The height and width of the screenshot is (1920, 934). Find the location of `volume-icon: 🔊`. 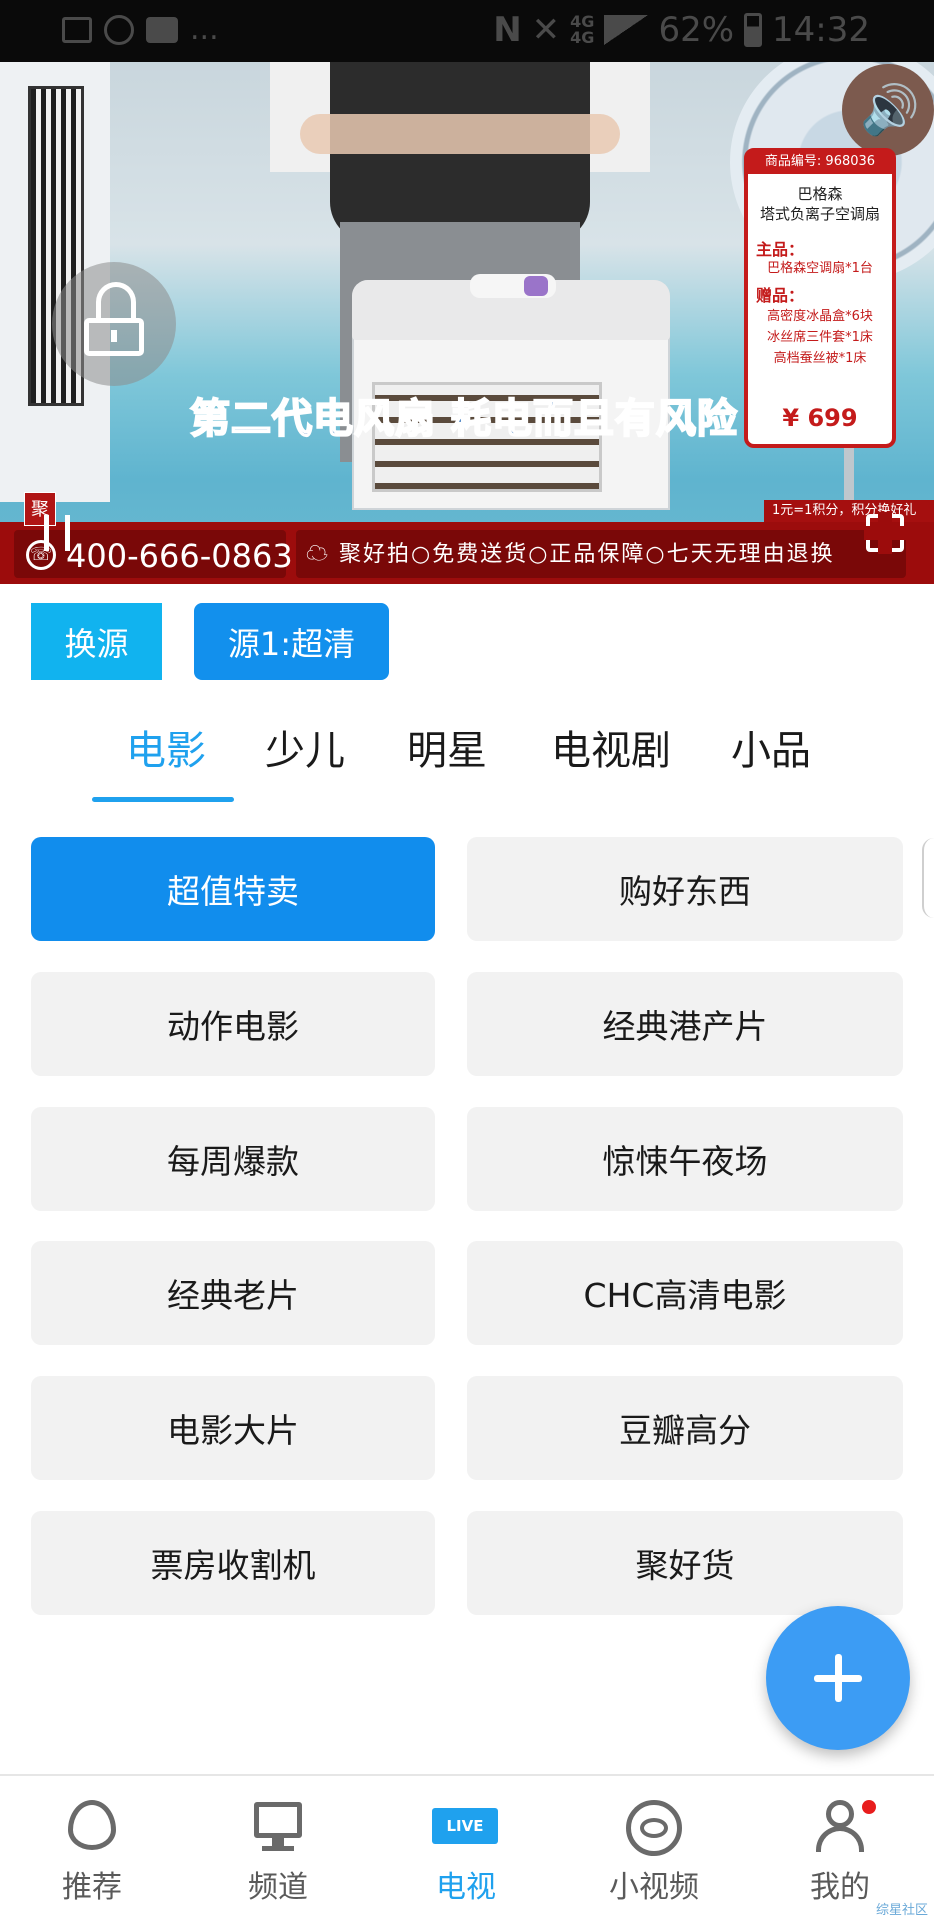

volume-icon: 🔊 is located at coordinates (890, 110).